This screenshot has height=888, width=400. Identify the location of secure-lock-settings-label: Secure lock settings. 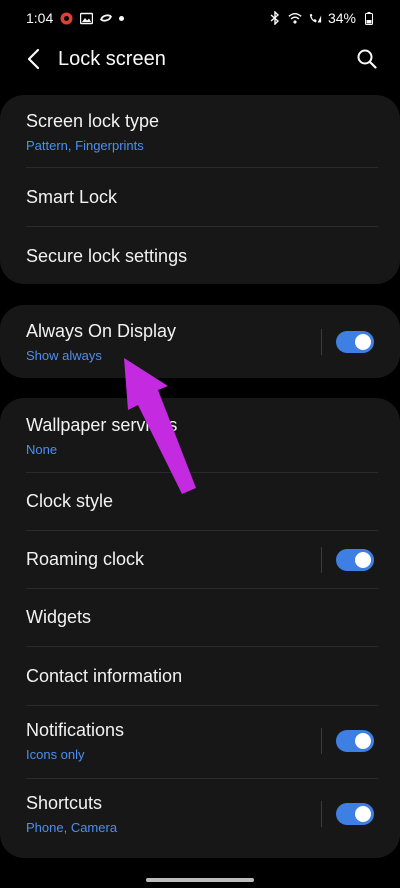
(107, 255).